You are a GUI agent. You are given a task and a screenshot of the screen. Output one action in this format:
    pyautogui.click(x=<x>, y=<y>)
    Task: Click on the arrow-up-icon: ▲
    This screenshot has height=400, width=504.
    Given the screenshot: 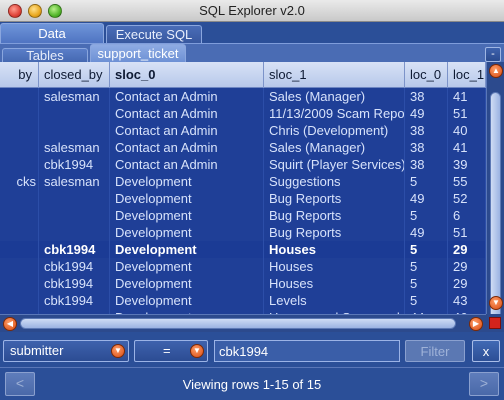 What is the action you would take?
    pyautogui.click(x=496, y=71)
    